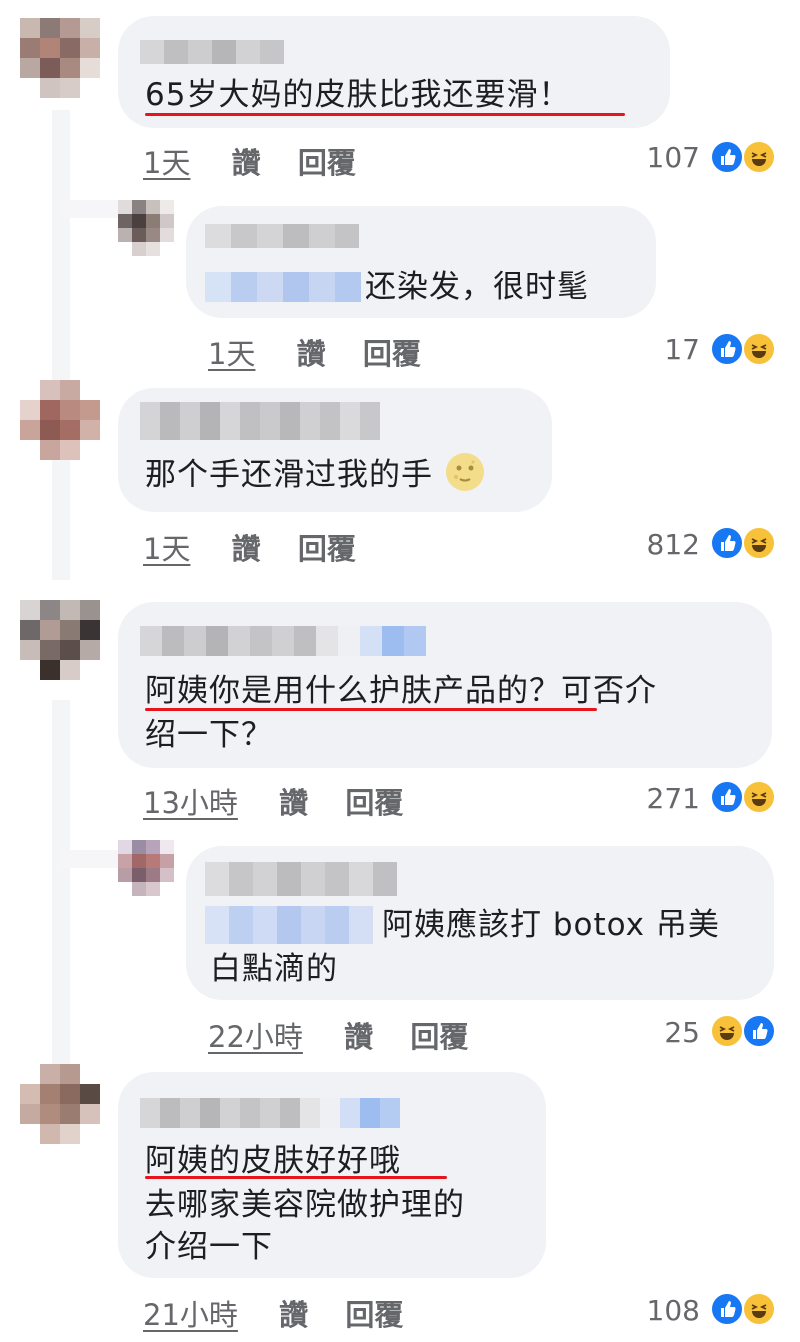 This screenshot has width=800, height=1342. I want to click on comment-time: 13小時, so click(190, 803).